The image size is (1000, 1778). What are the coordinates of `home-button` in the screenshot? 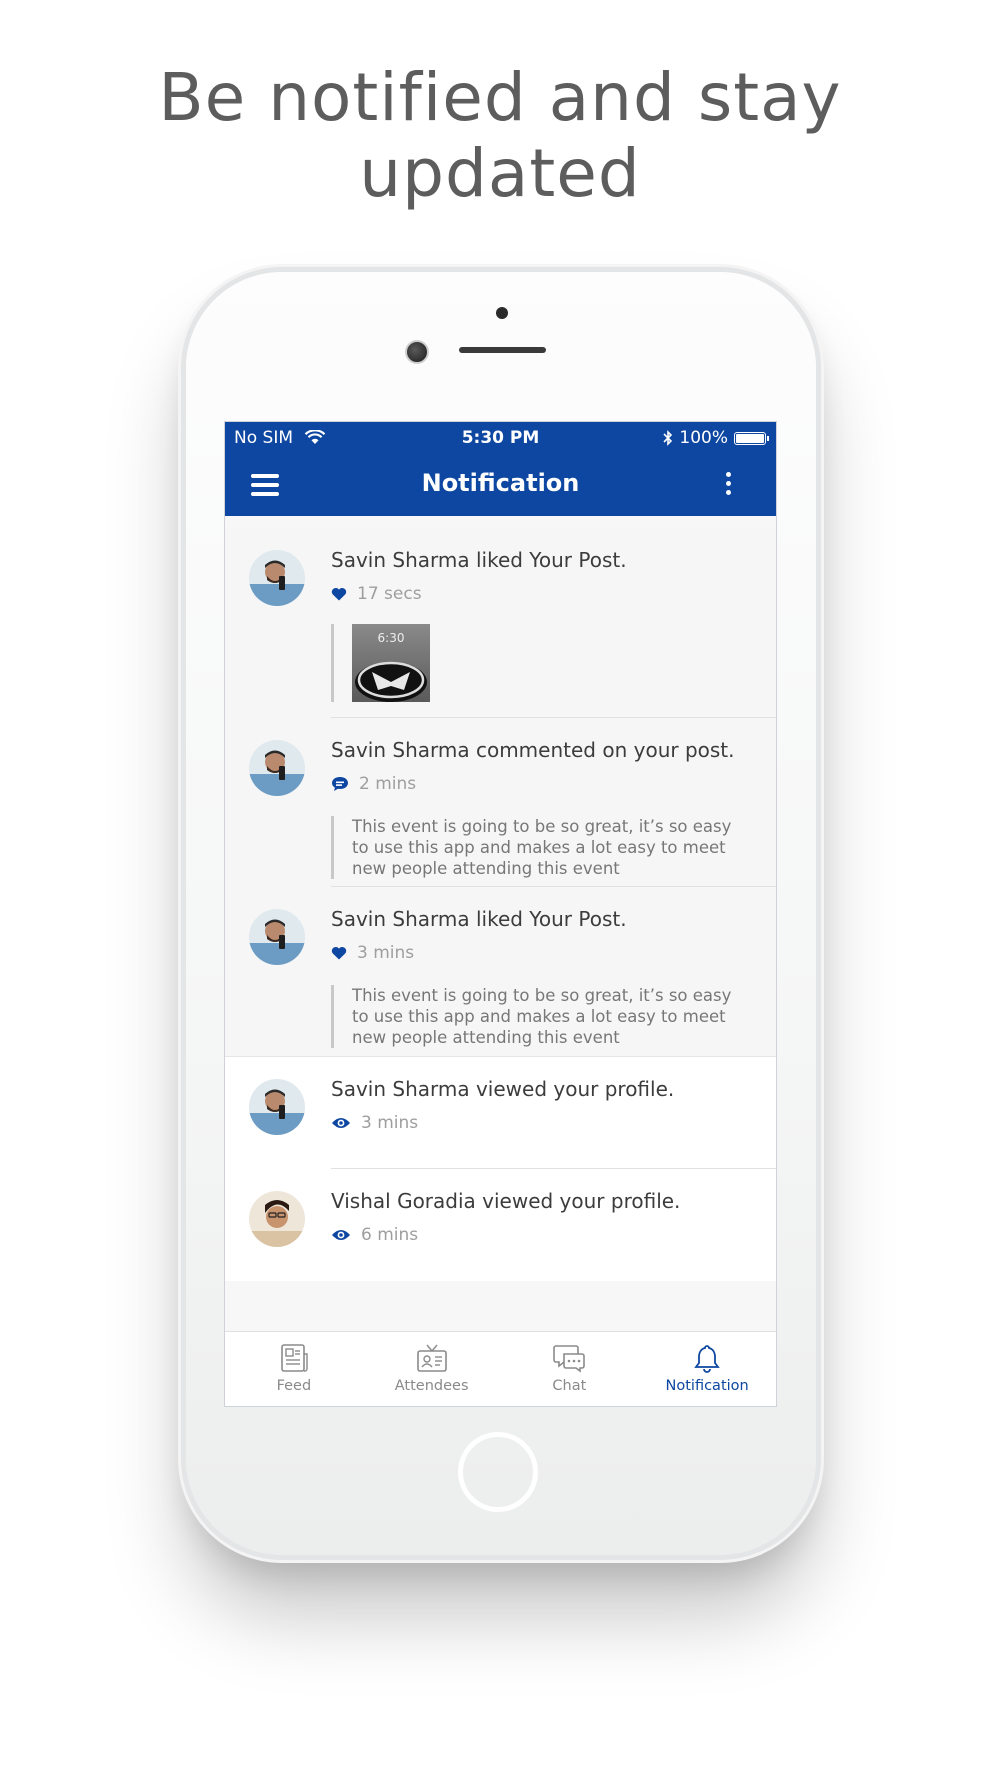 It's located at (498, 1472).